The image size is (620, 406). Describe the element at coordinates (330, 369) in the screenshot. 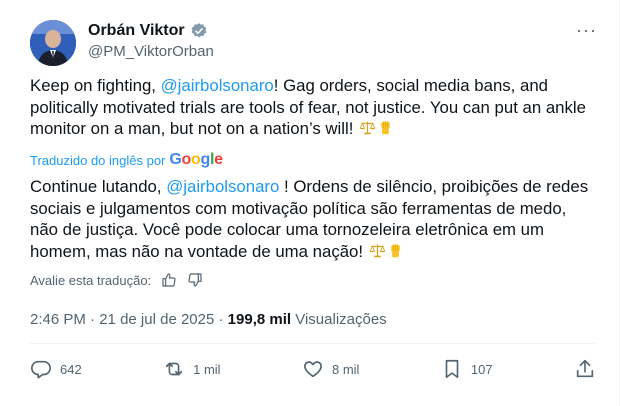

I see `like-button: 8 mil` at that location.